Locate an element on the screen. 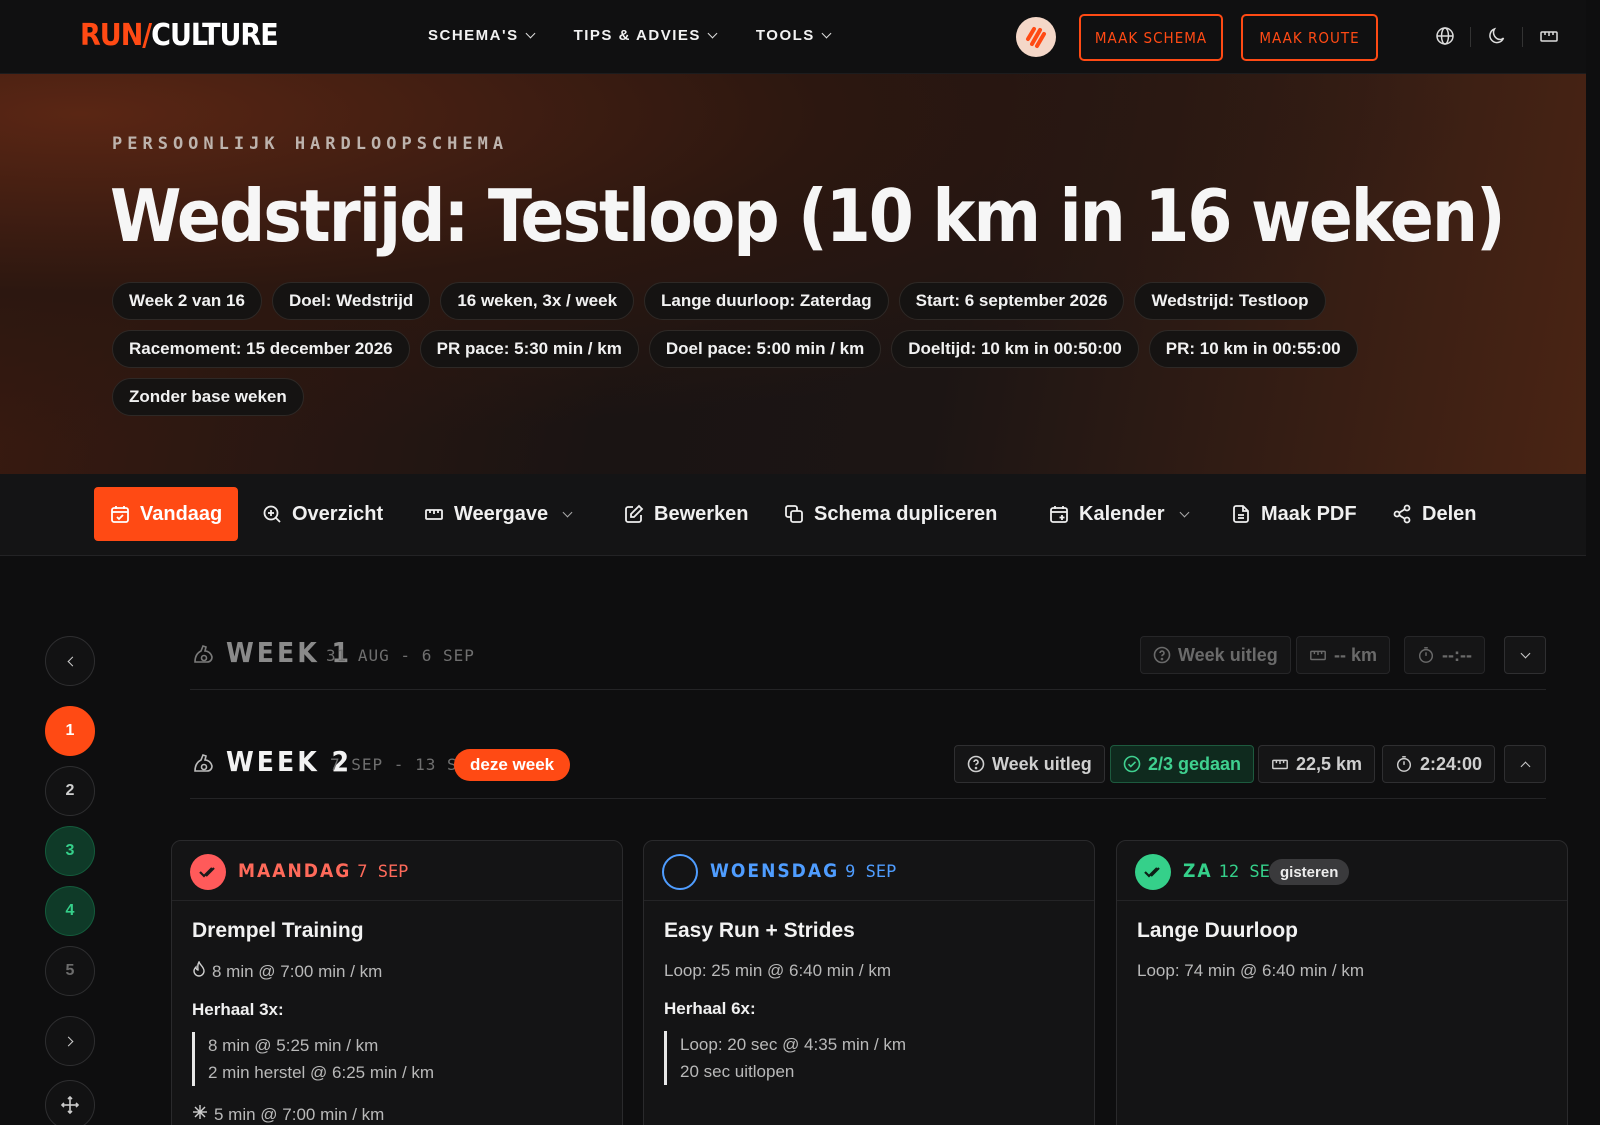 This screenshot has height=1125, width=1600. bewerken-button: Bewerken is located at coordinates (686, 514).